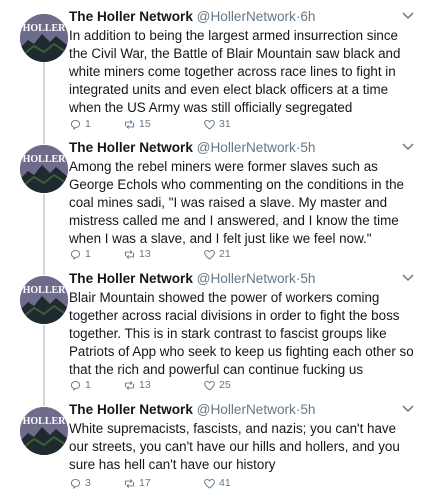  I want to click on tweet-actions: 1 13 25, so click(219, 385).